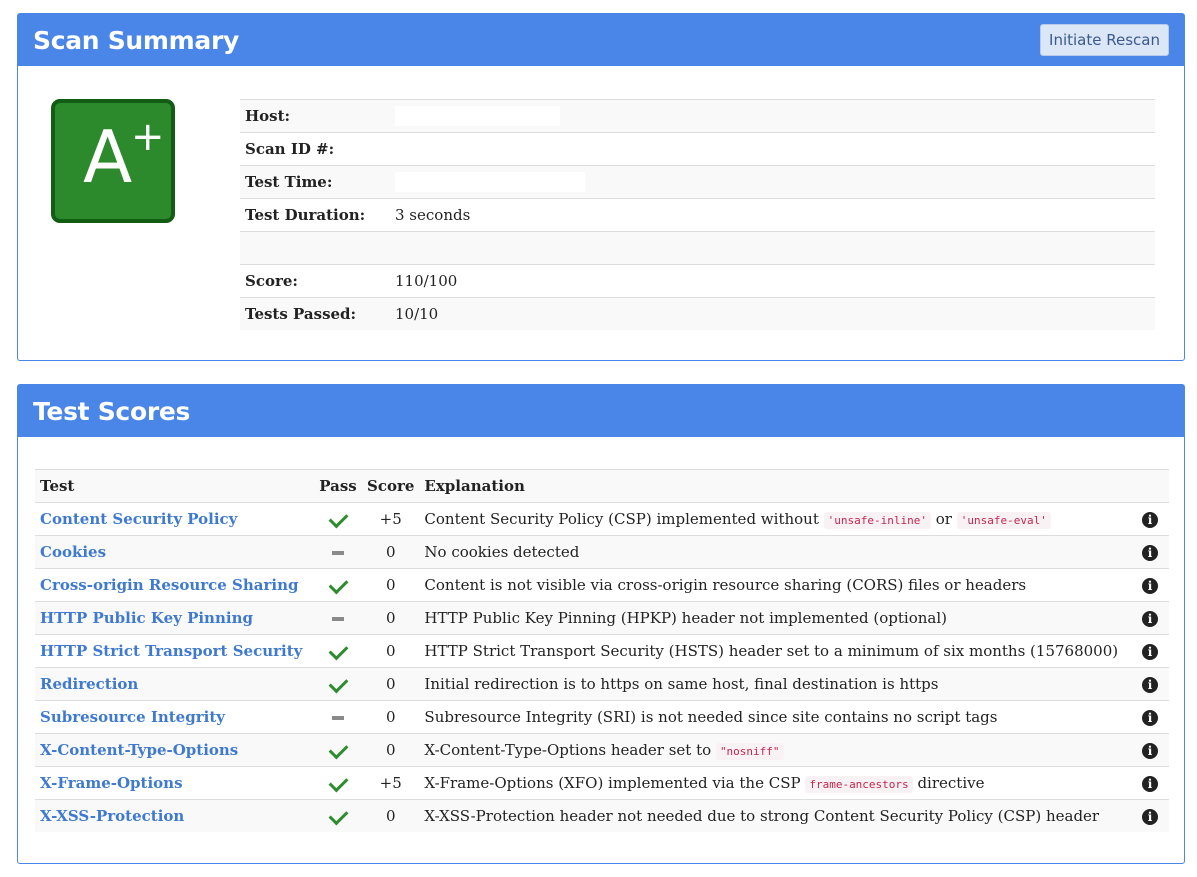  I want to click on header-explanation: Explanation, so click(778, 486).